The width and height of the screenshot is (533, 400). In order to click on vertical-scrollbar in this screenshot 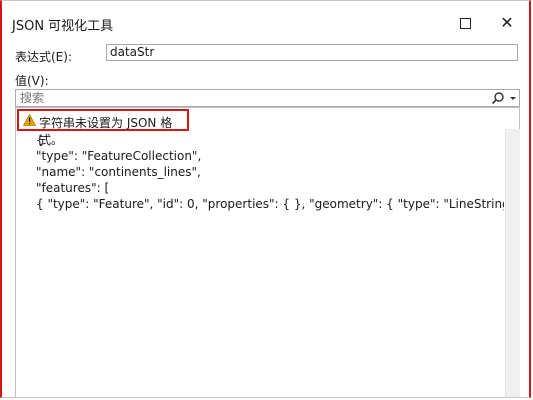, I will do `click(512, 263)`.